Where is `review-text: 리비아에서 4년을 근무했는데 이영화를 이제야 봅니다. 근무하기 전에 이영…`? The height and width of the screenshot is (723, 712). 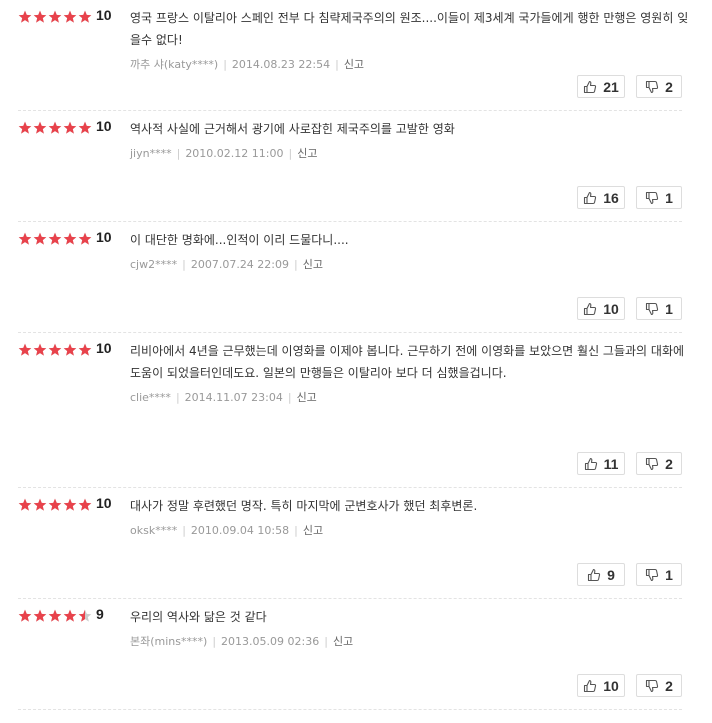
review-text: 리비아에서 4년을 근무했는데 이영화를 이제야 봅니다. 근무하기 전에 이영… is located at coordinates (407, 362).